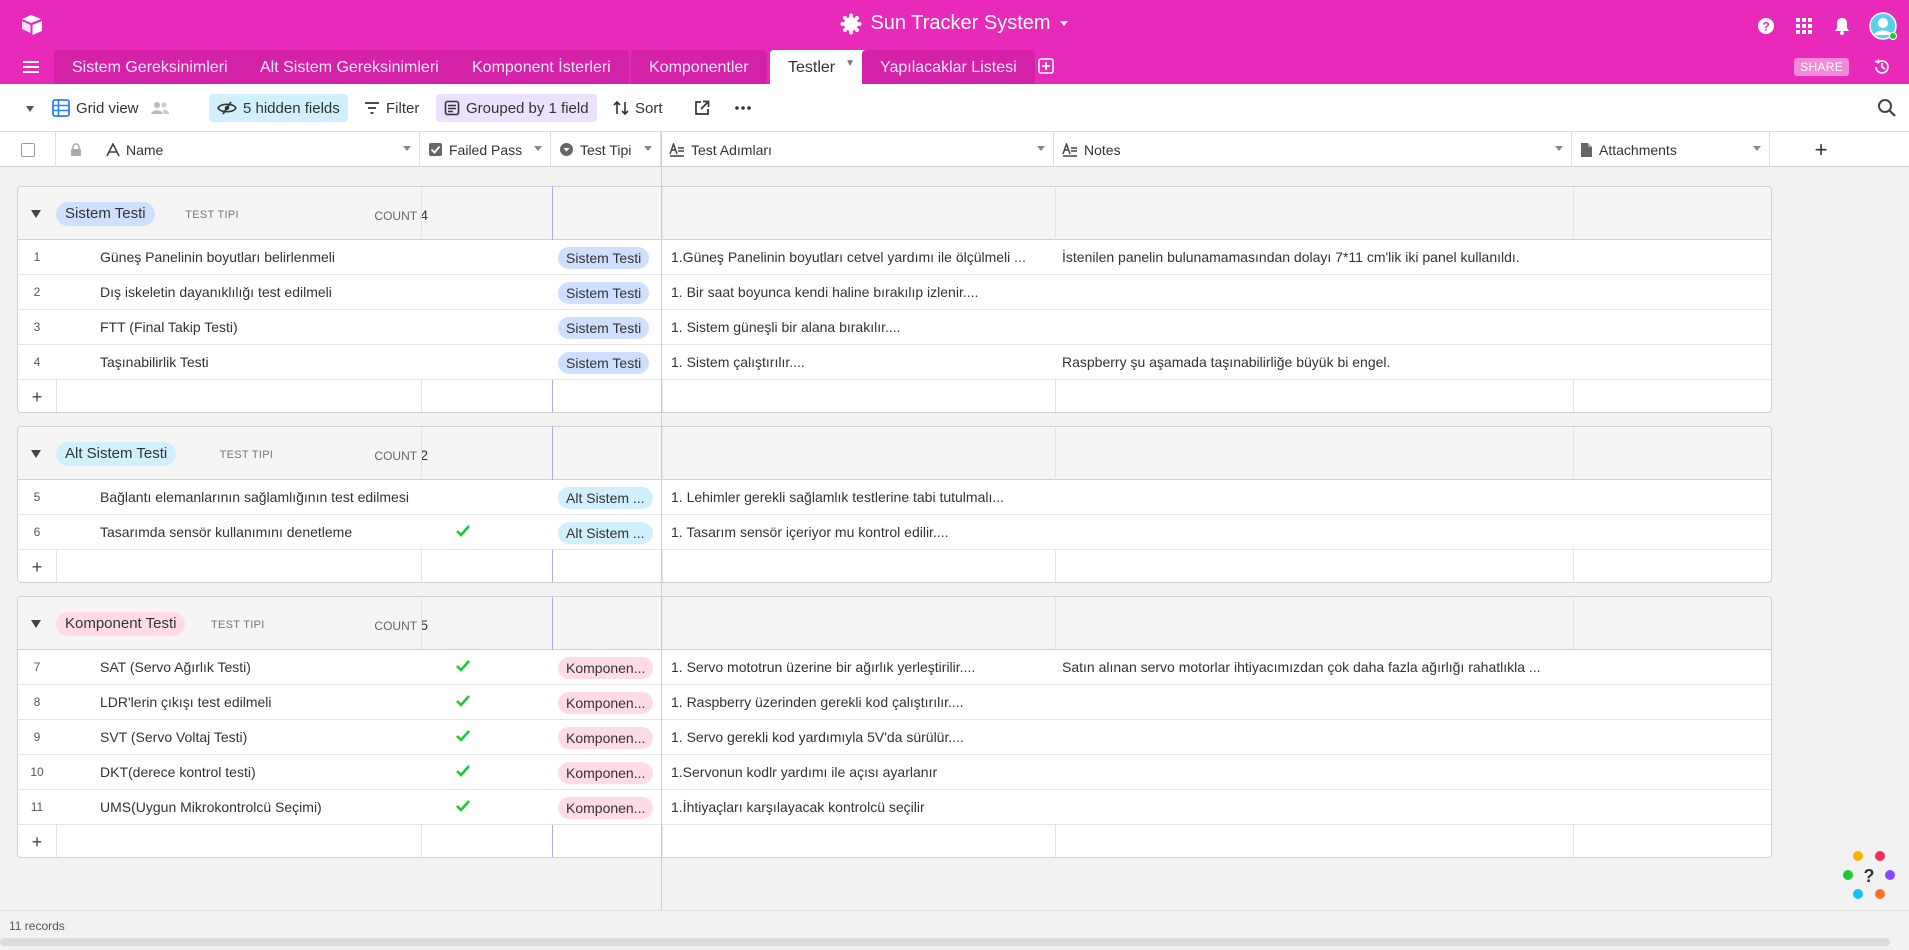 Image resolution: width=1909 pixels, height=950 pixels. I want to click on column-header-notes: Notes, so click(1313, 149).